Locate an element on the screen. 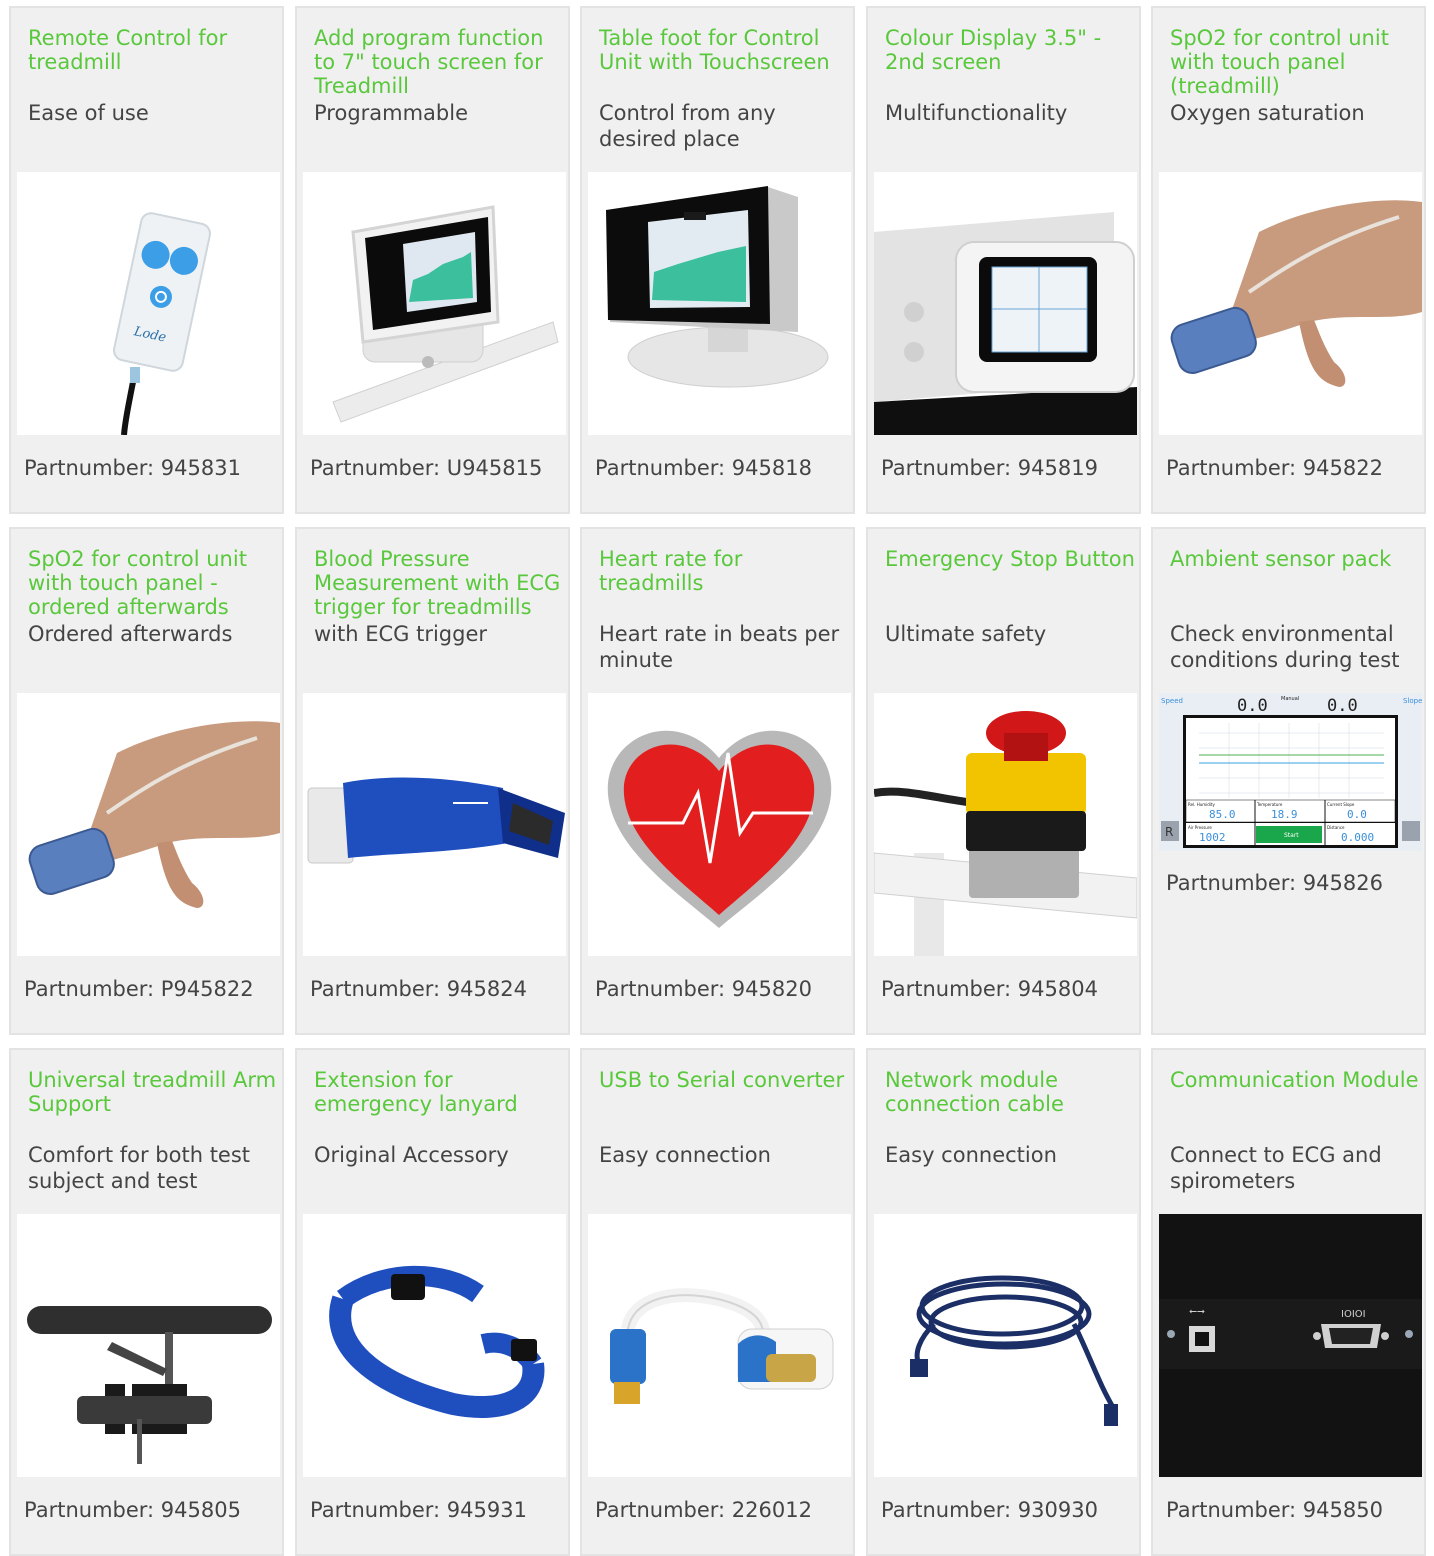 This screenshot has height=1556, width=1434. distance-value: 0.000 is located at coordinates (1357, 837).